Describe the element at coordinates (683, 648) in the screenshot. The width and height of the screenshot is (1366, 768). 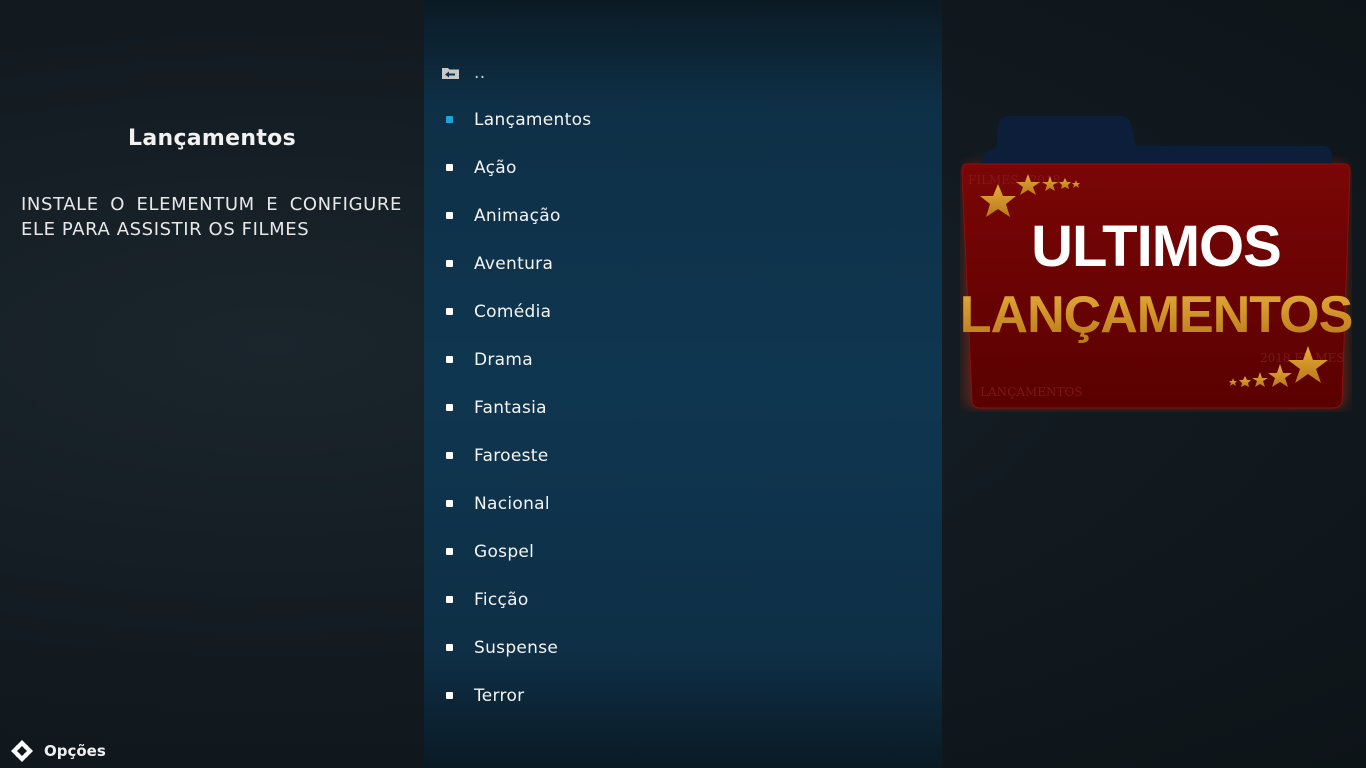
I see `list-item-suspense: Suspense` at that location.